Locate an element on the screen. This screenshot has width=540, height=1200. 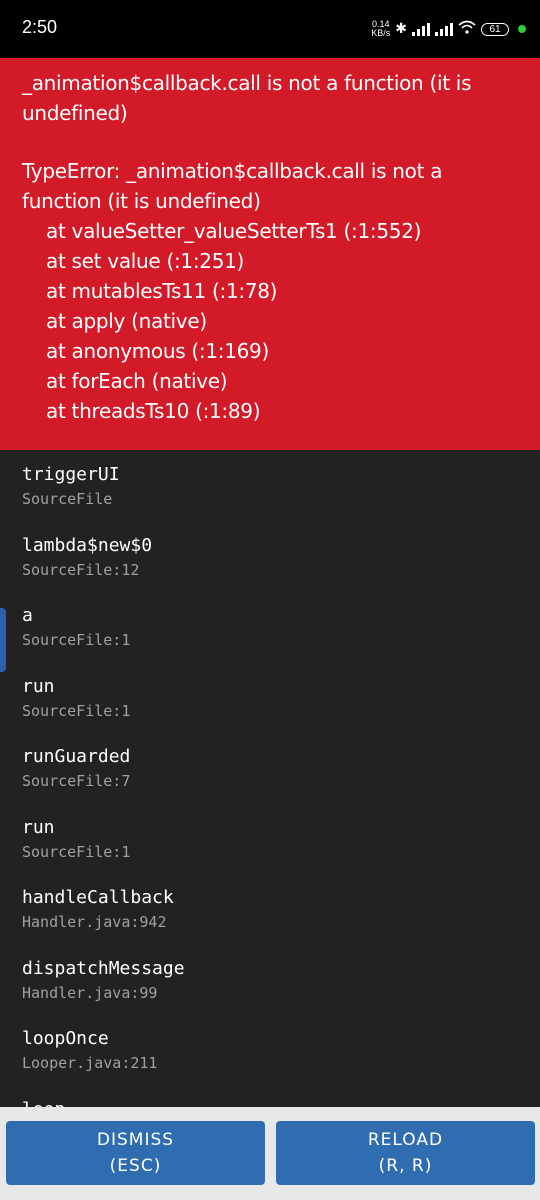
status-bar: 2:50 0.14 KB/s ✱ 61 is located at coordinates (270, 29).